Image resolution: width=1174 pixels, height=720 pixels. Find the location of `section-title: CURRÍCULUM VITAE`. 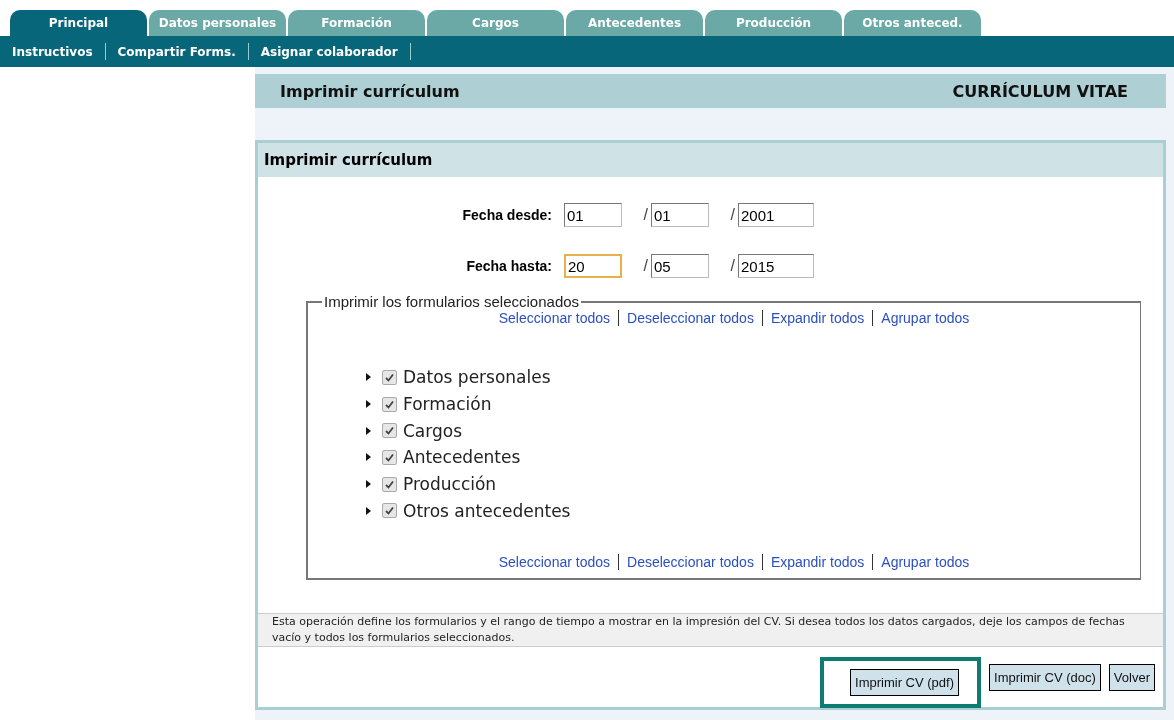

section-title: CURRÍCULUM VITAE is located at coordinates (1040, 91).